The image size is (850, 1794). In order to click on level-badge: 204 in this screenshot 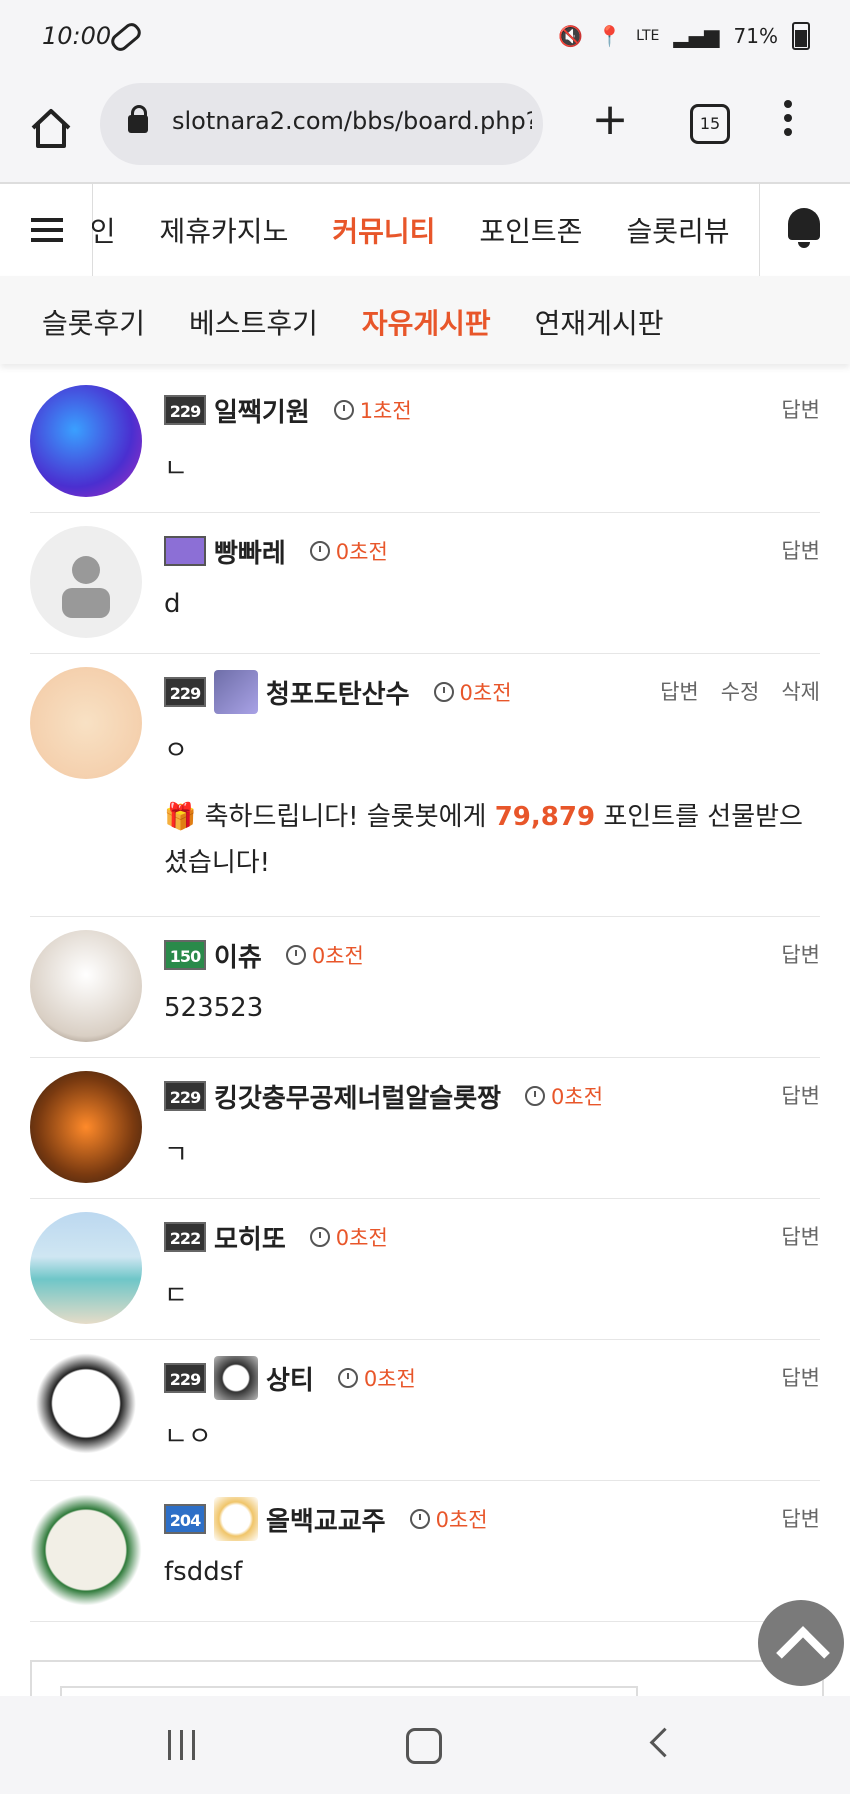, I will do `click(185, 1519)`.